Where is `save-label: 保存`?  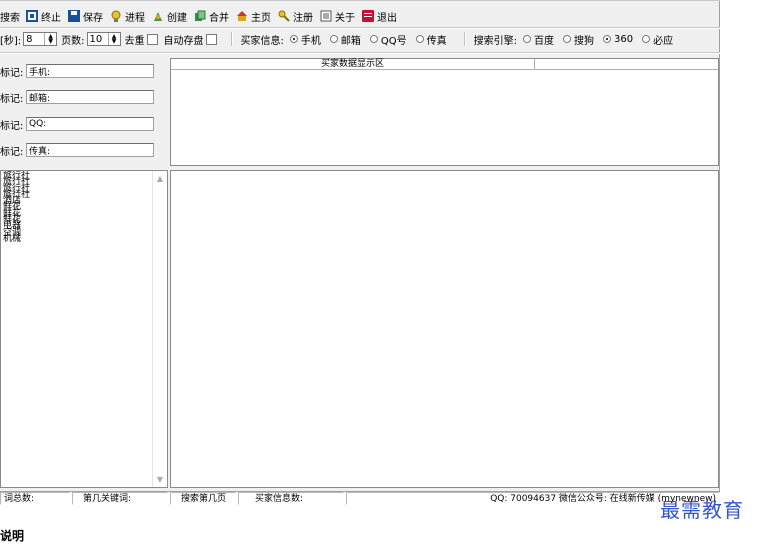
save-label: 保存 is located at coordinates (93, 18).